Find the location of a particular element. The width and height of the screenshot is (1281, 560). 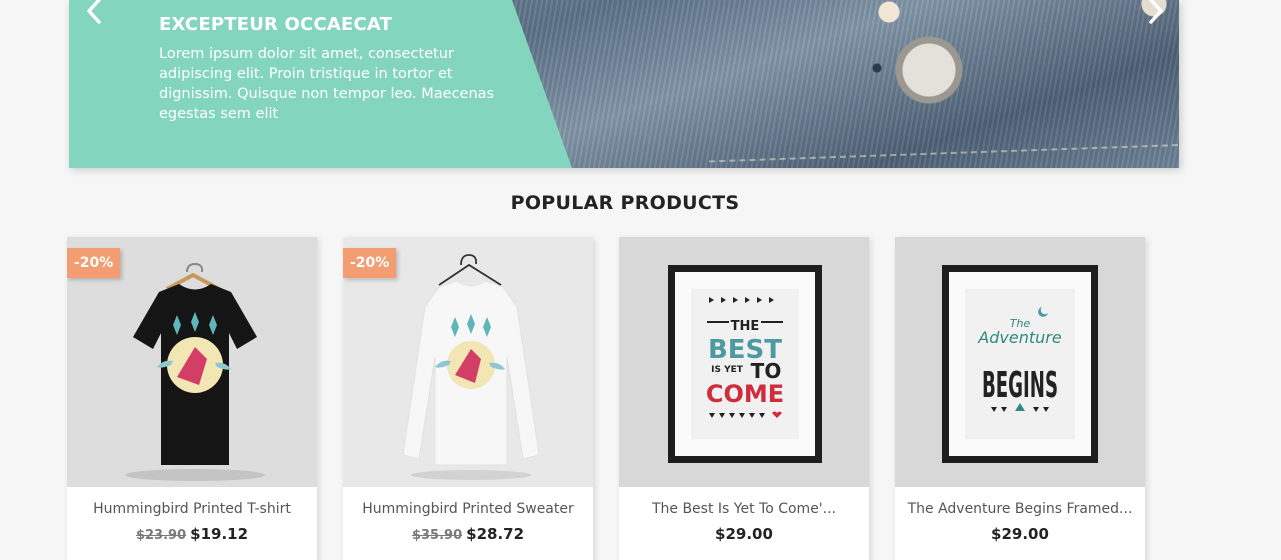

section-title: POPULAR PRODUCTS is located at coordinates (625, 203).